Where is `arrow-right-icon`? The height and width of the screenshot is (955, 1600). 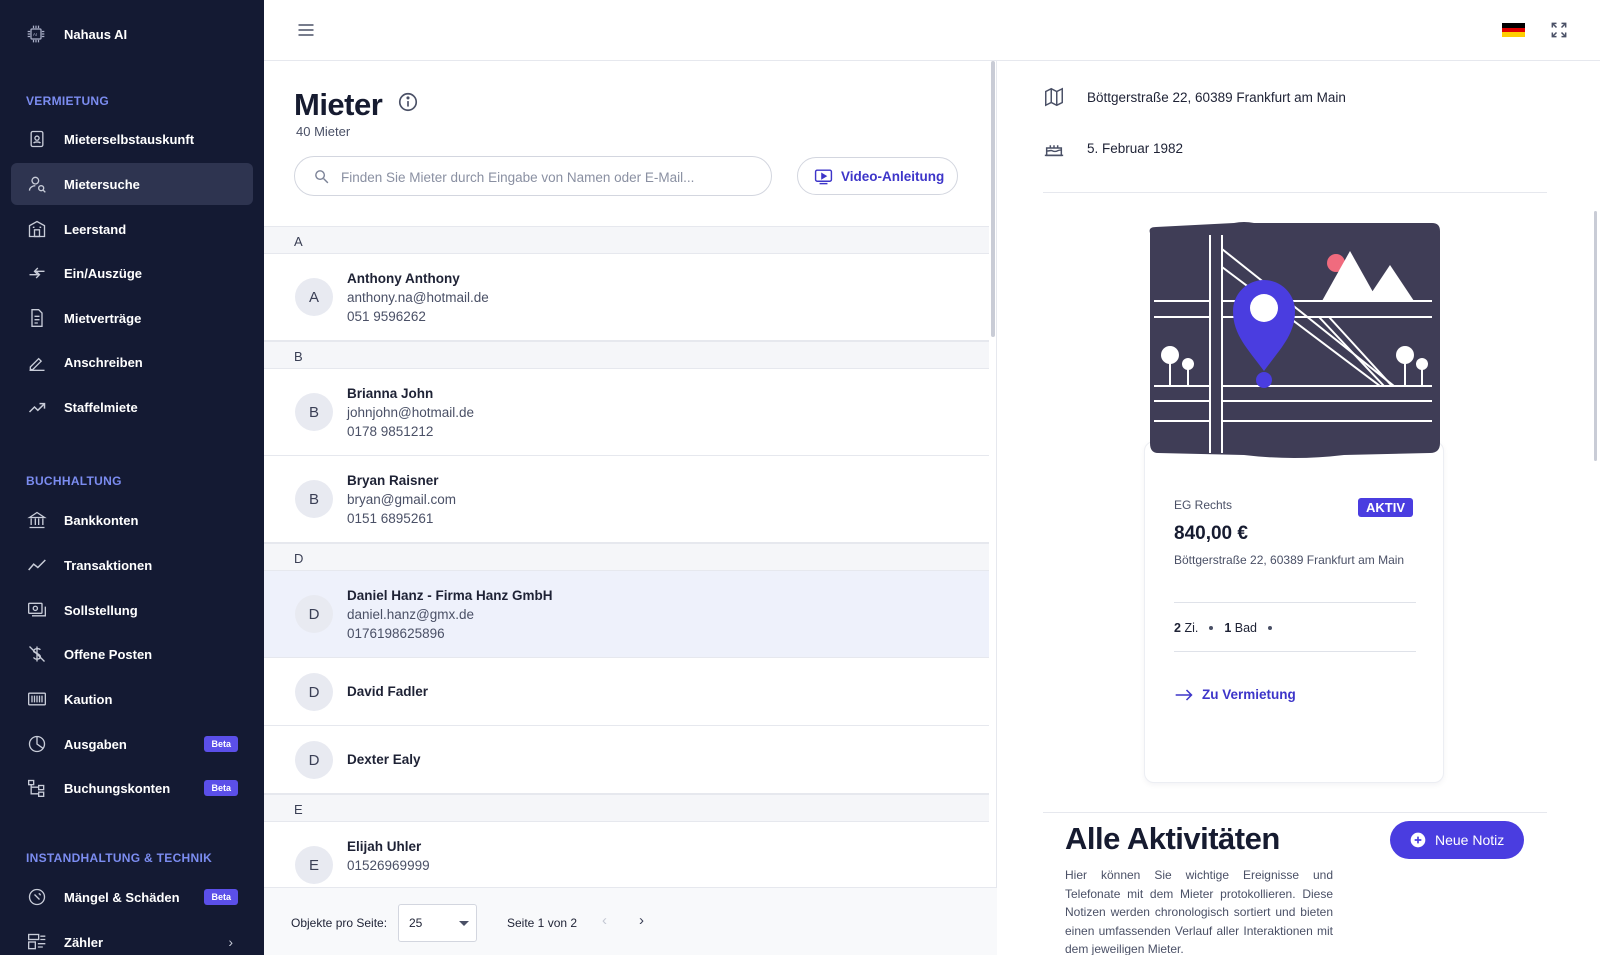
arrow-right-icon is located at coordinates (1184, 694).